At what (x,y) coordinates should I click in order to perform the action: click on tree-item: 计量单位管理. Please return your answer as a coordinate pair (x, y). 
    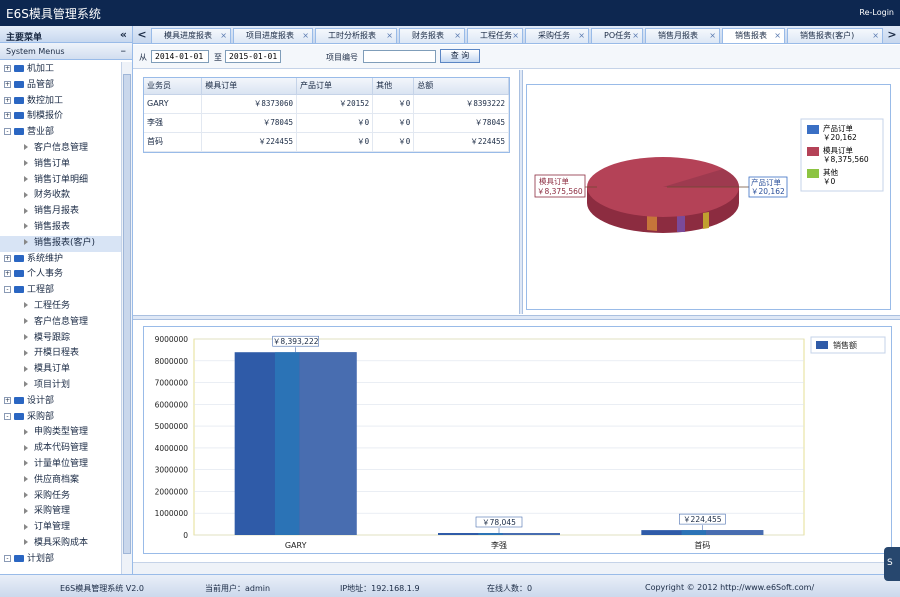
    Looking at the image, I should click on (60, 465).